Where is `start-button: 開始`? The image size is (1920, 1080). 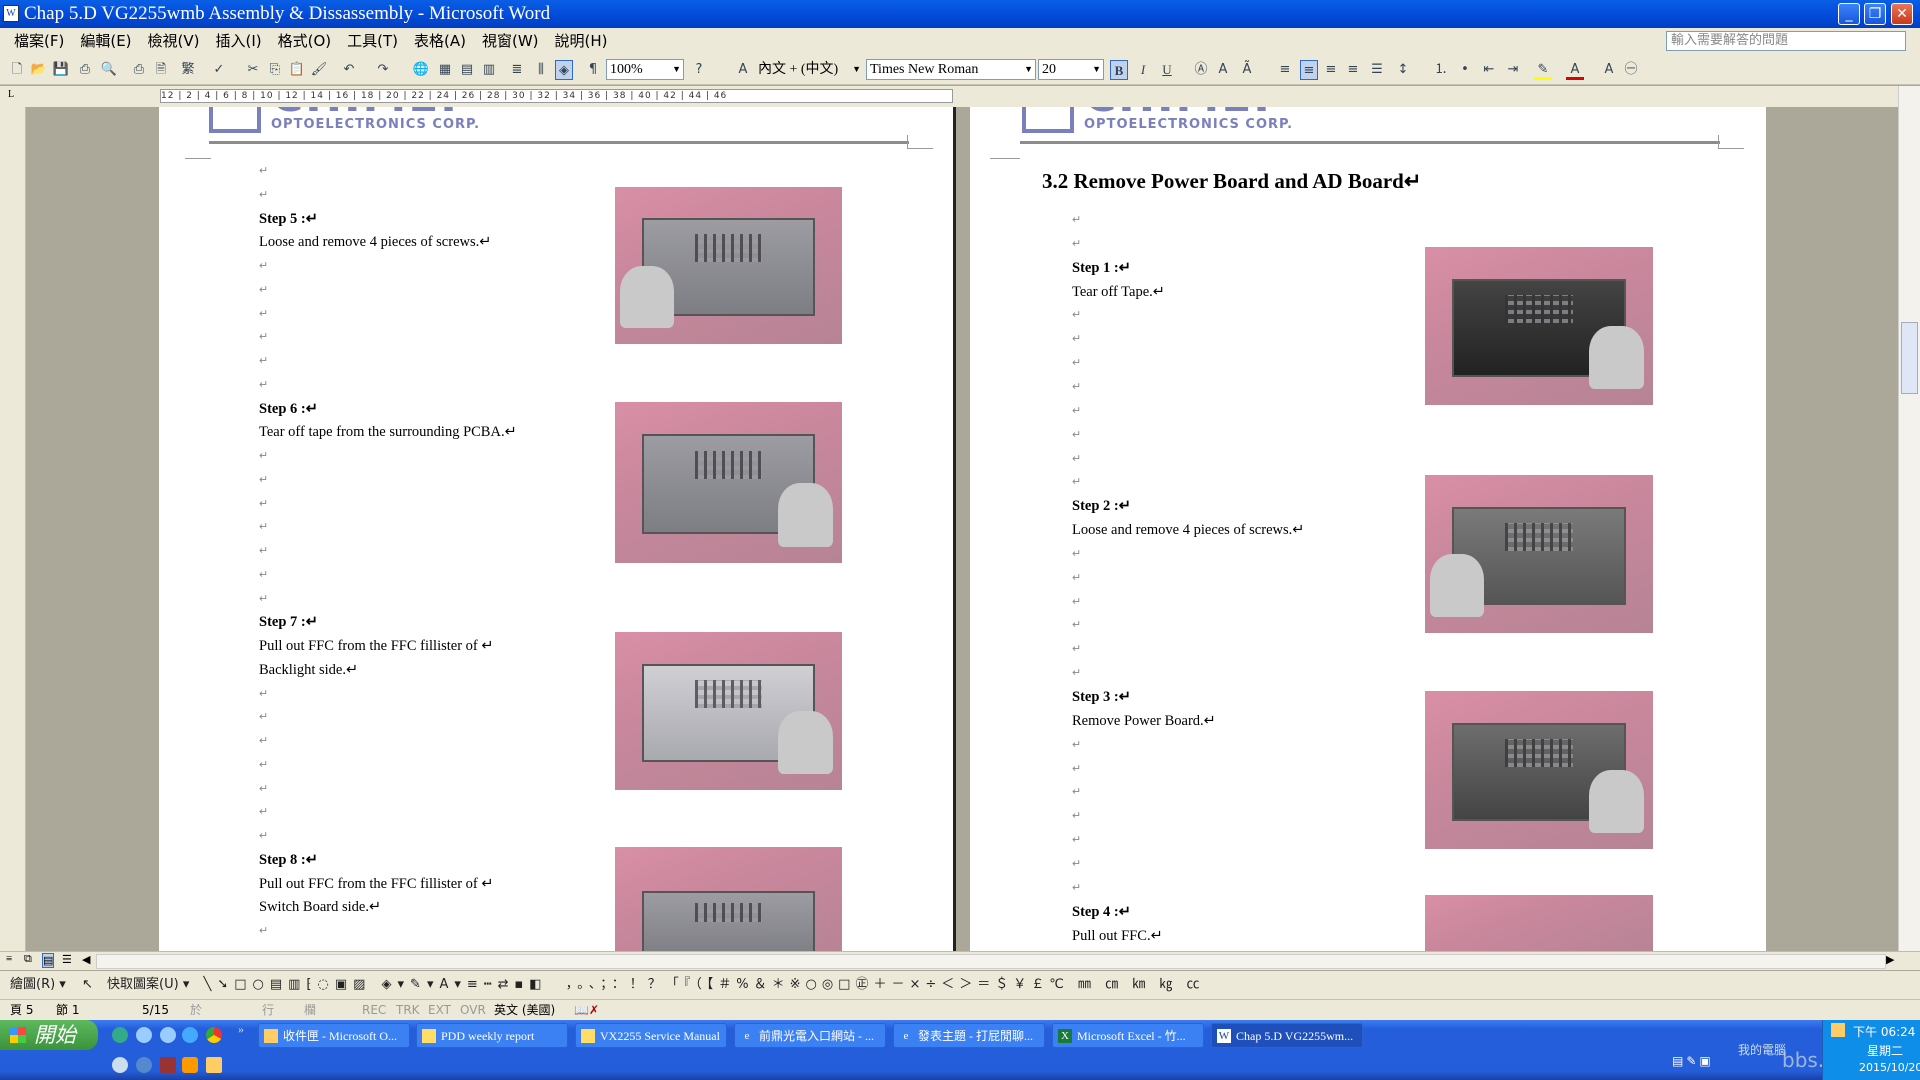 start-button: 開始 is located at coordinates (49, 1035).